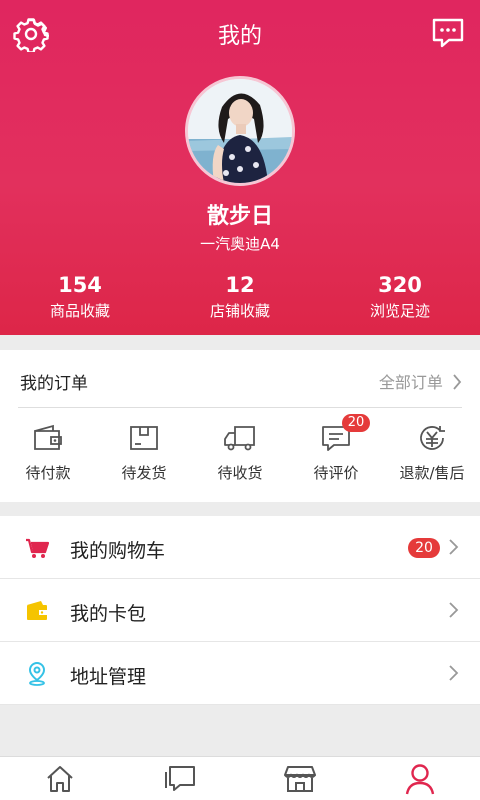 The image size is (480, 800). Describe the element at coordinates (239, 311) in the screenshot. I see `stat-label: 店铺收藏` at that location.